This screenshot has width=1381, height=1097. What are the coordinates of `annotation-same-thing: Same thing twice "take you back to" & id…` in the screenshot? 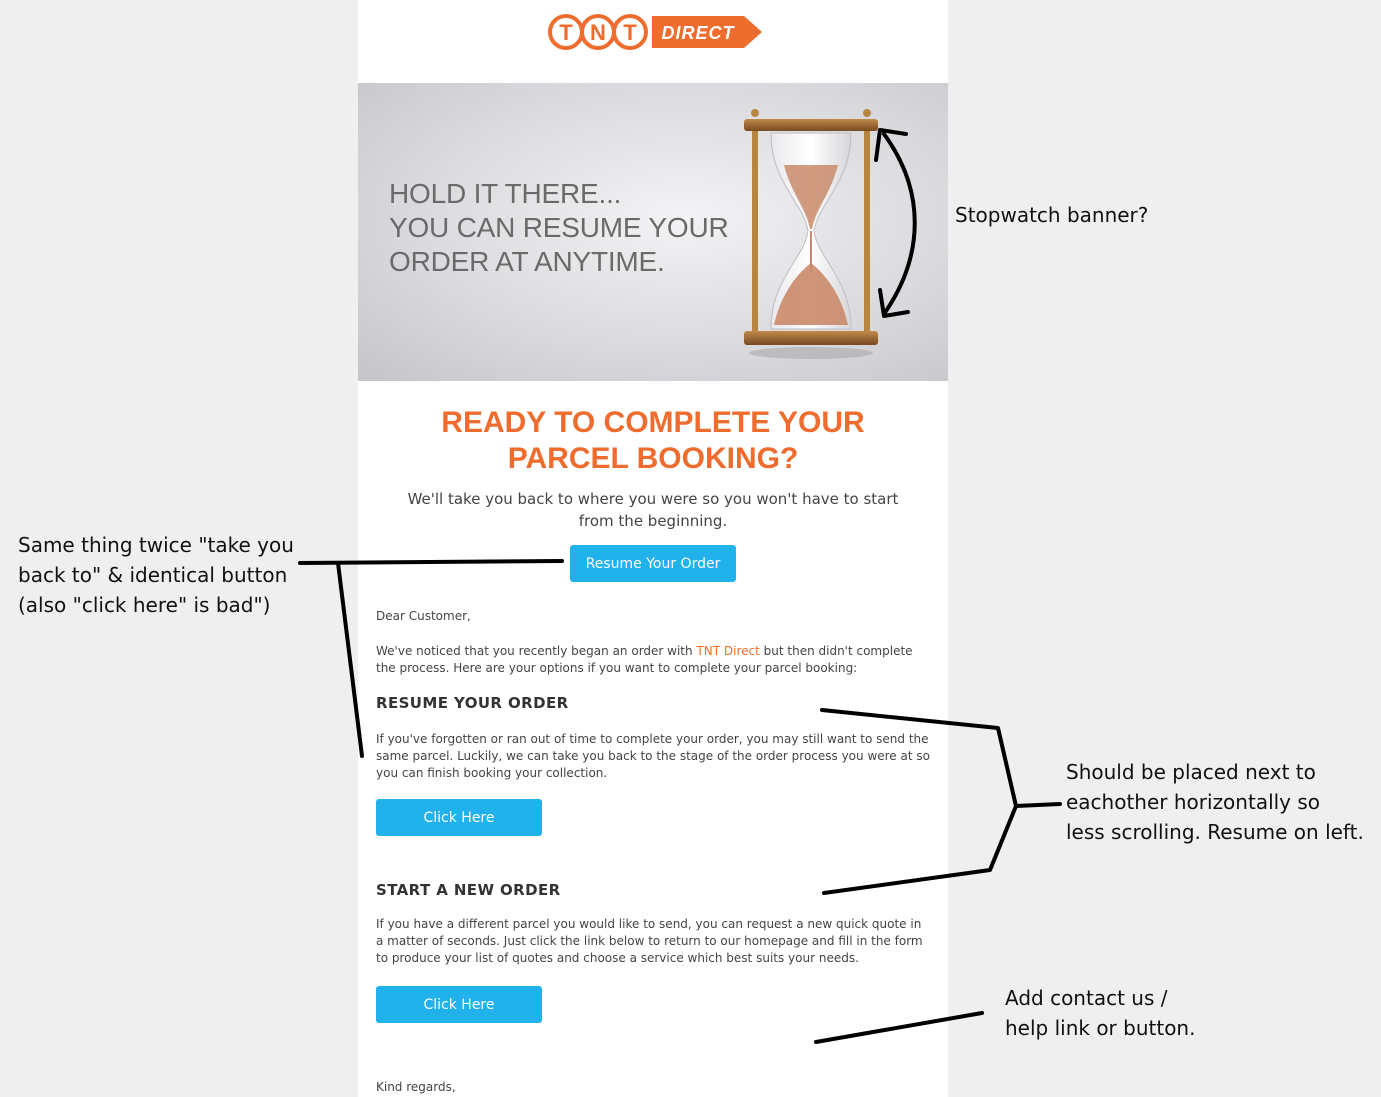 It's located at (156, 575).